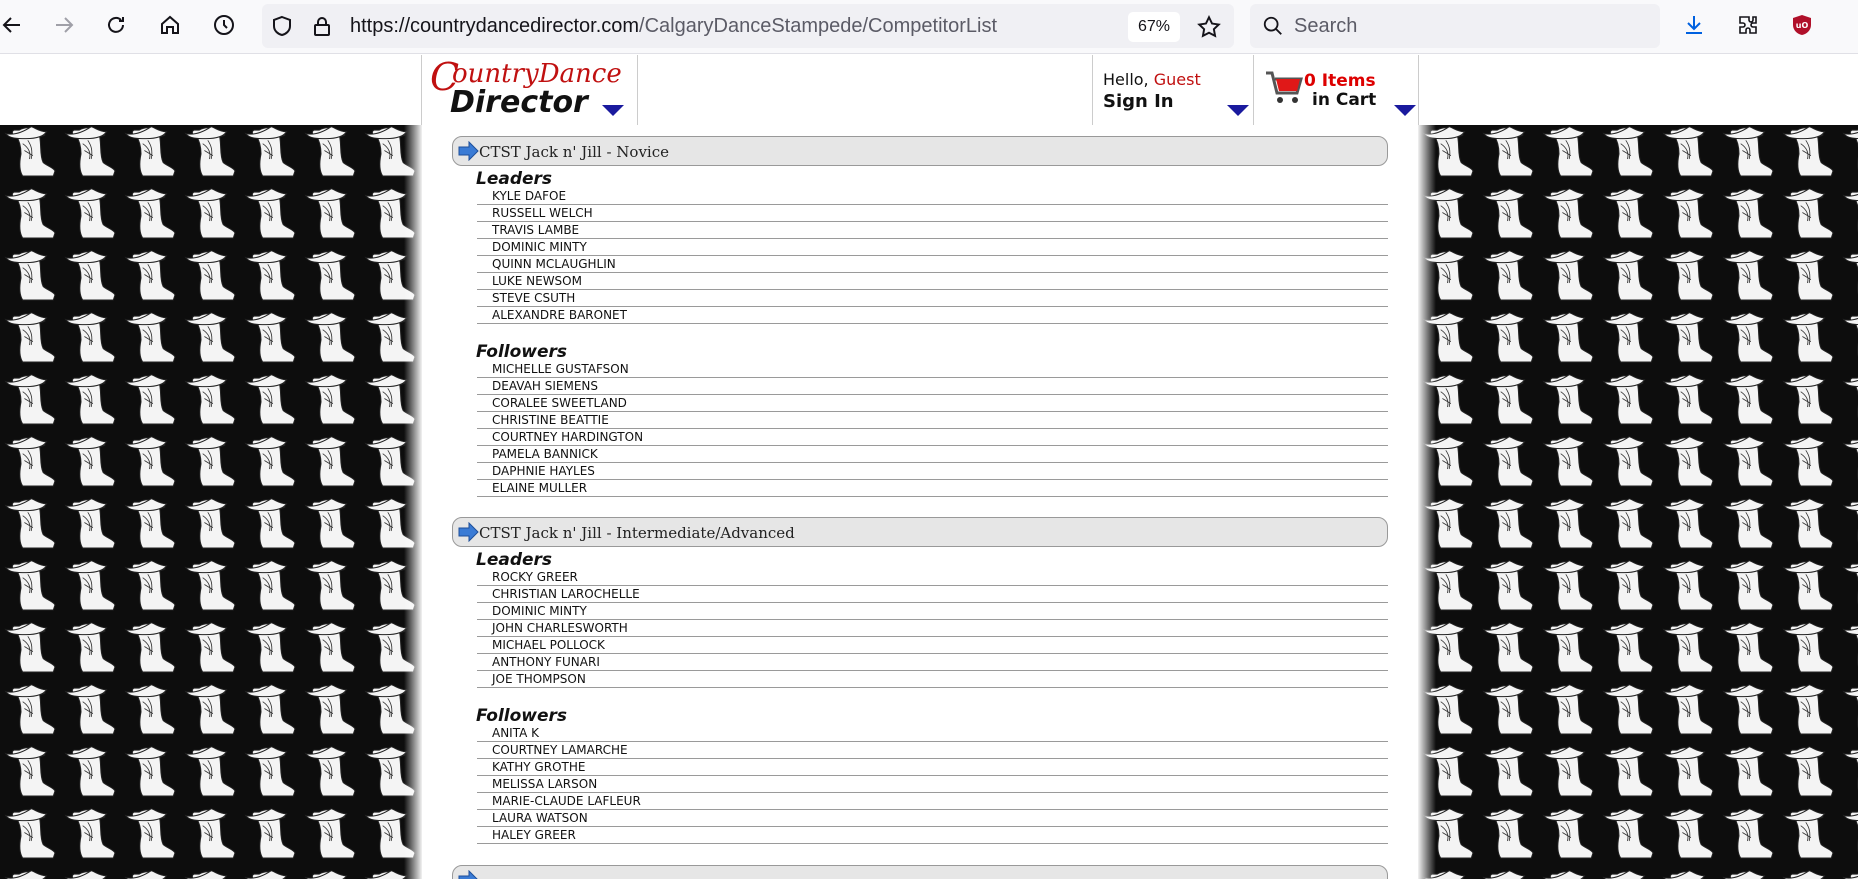 The image size is (1858, 879). I want to click on competitor-name: JOE THOMPSON, so click(932, 679).